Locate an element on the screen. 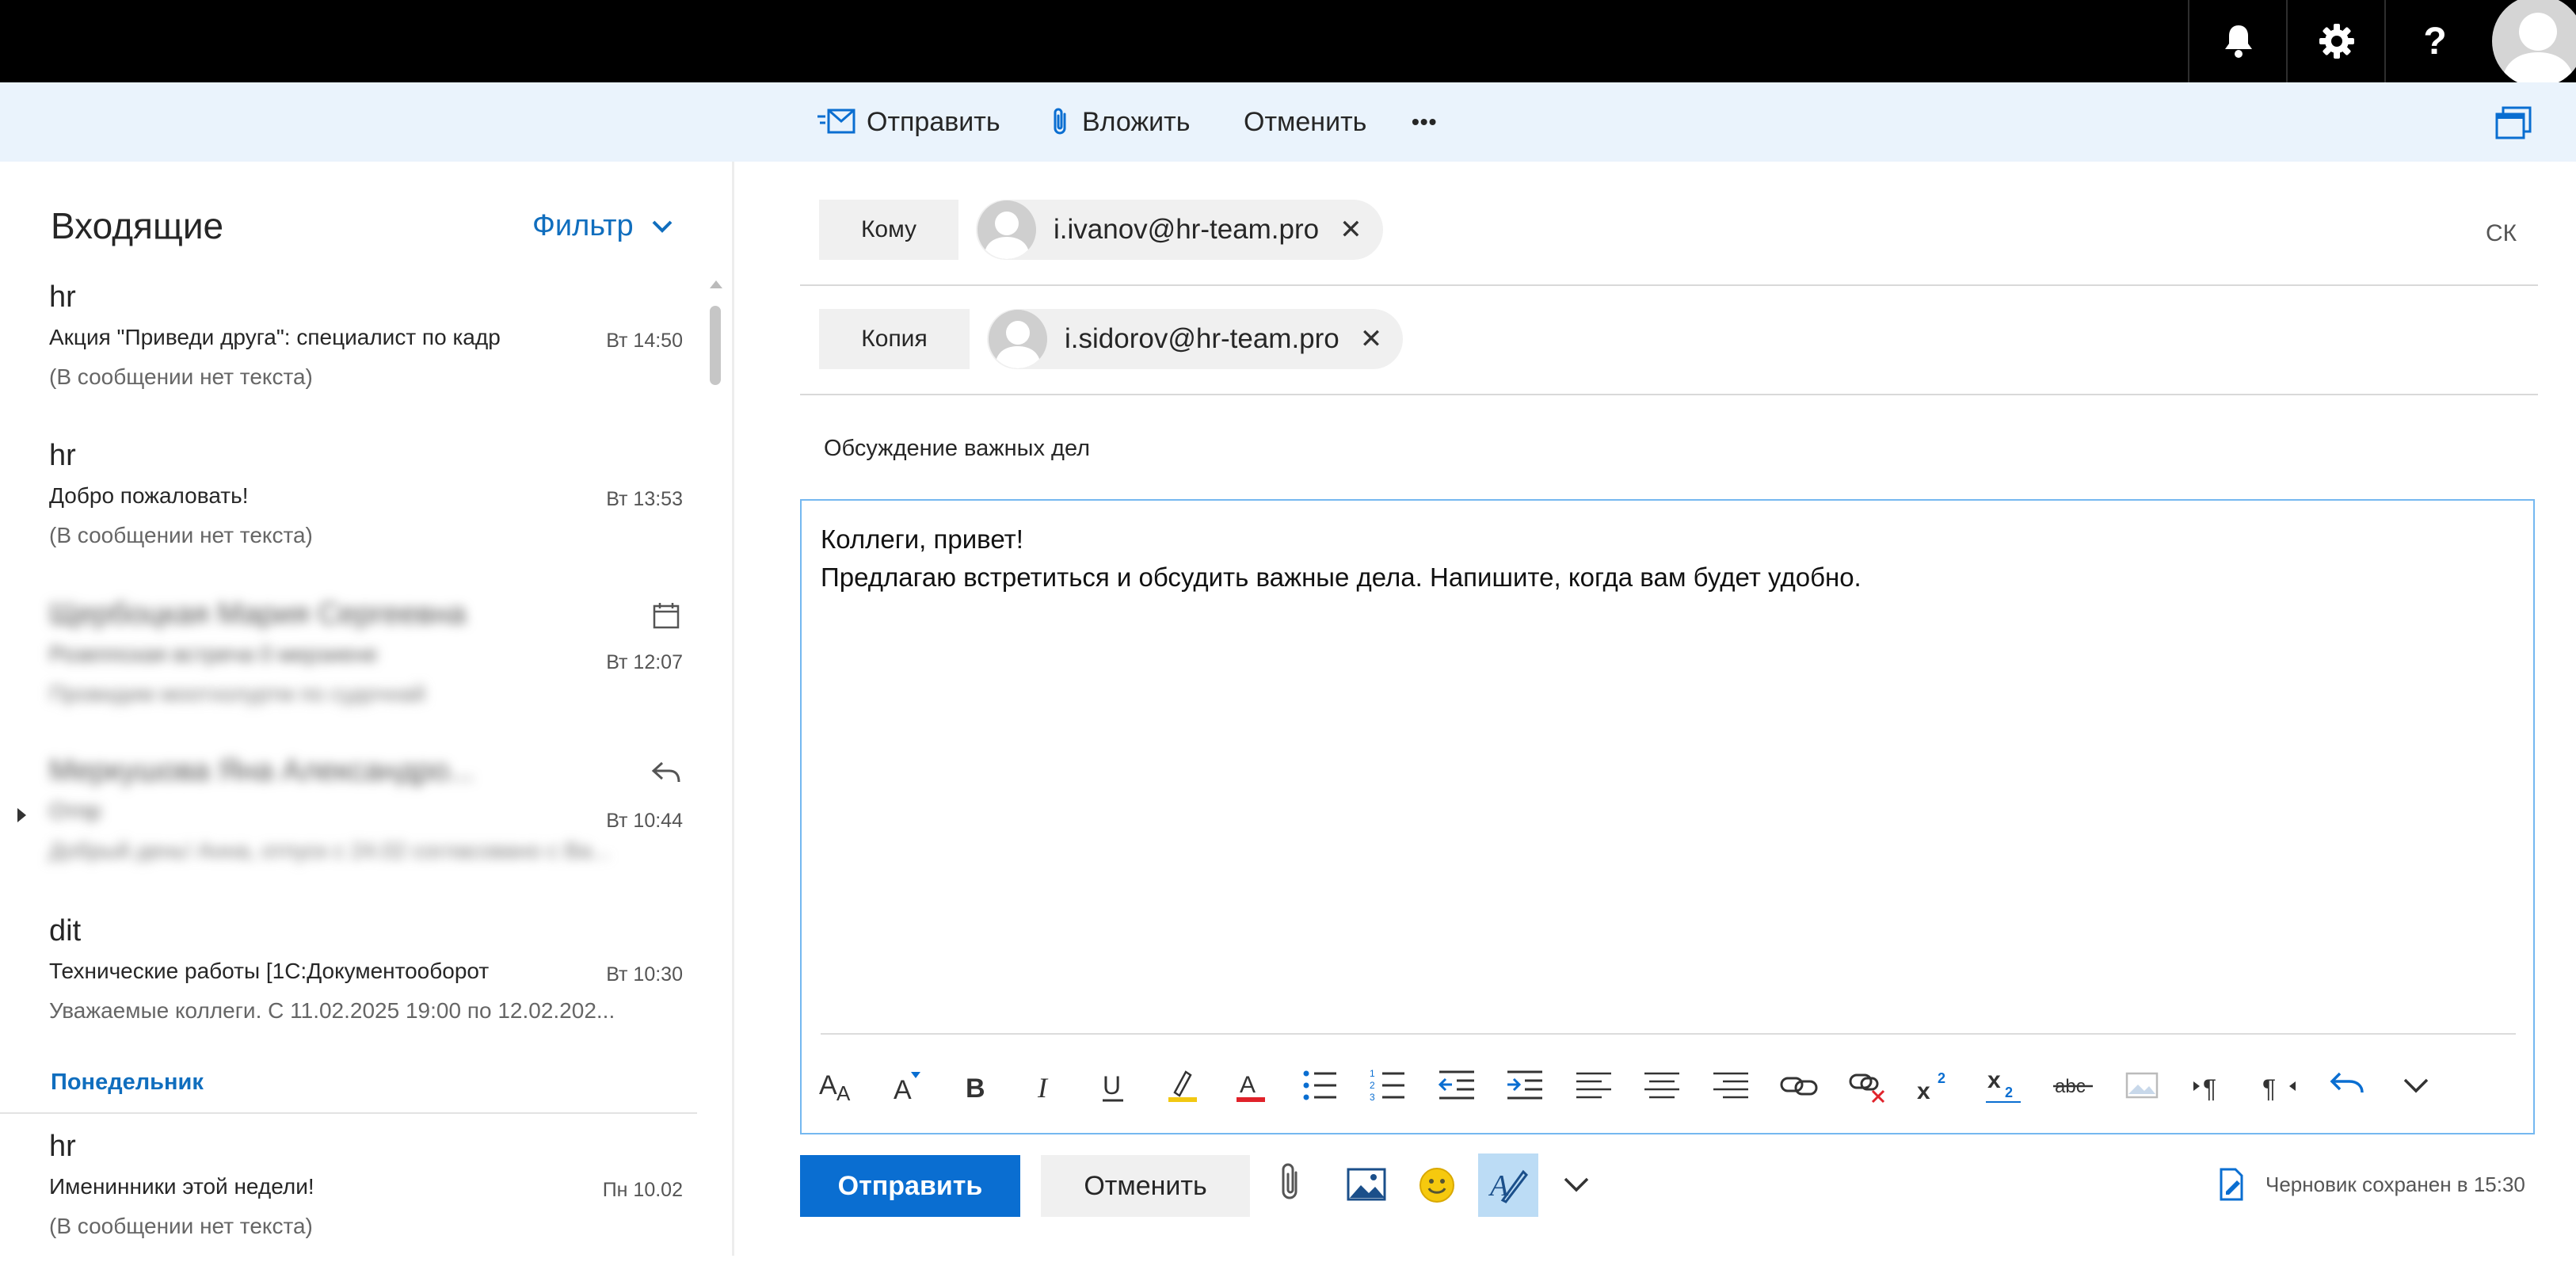  insert-picture-button is located at coordinates (1366, 1184).